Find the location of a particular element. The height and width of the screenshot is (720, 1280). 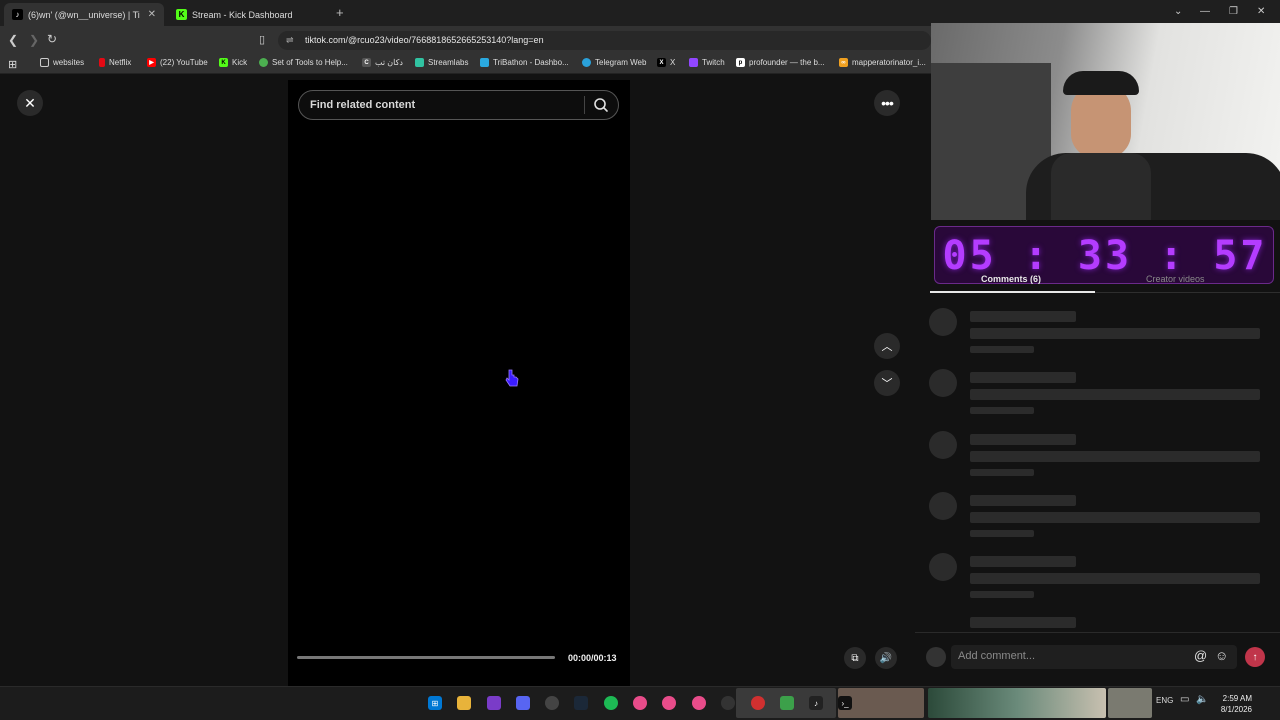

bookmark-label: دكان تب is located at coordinates (389, 62).